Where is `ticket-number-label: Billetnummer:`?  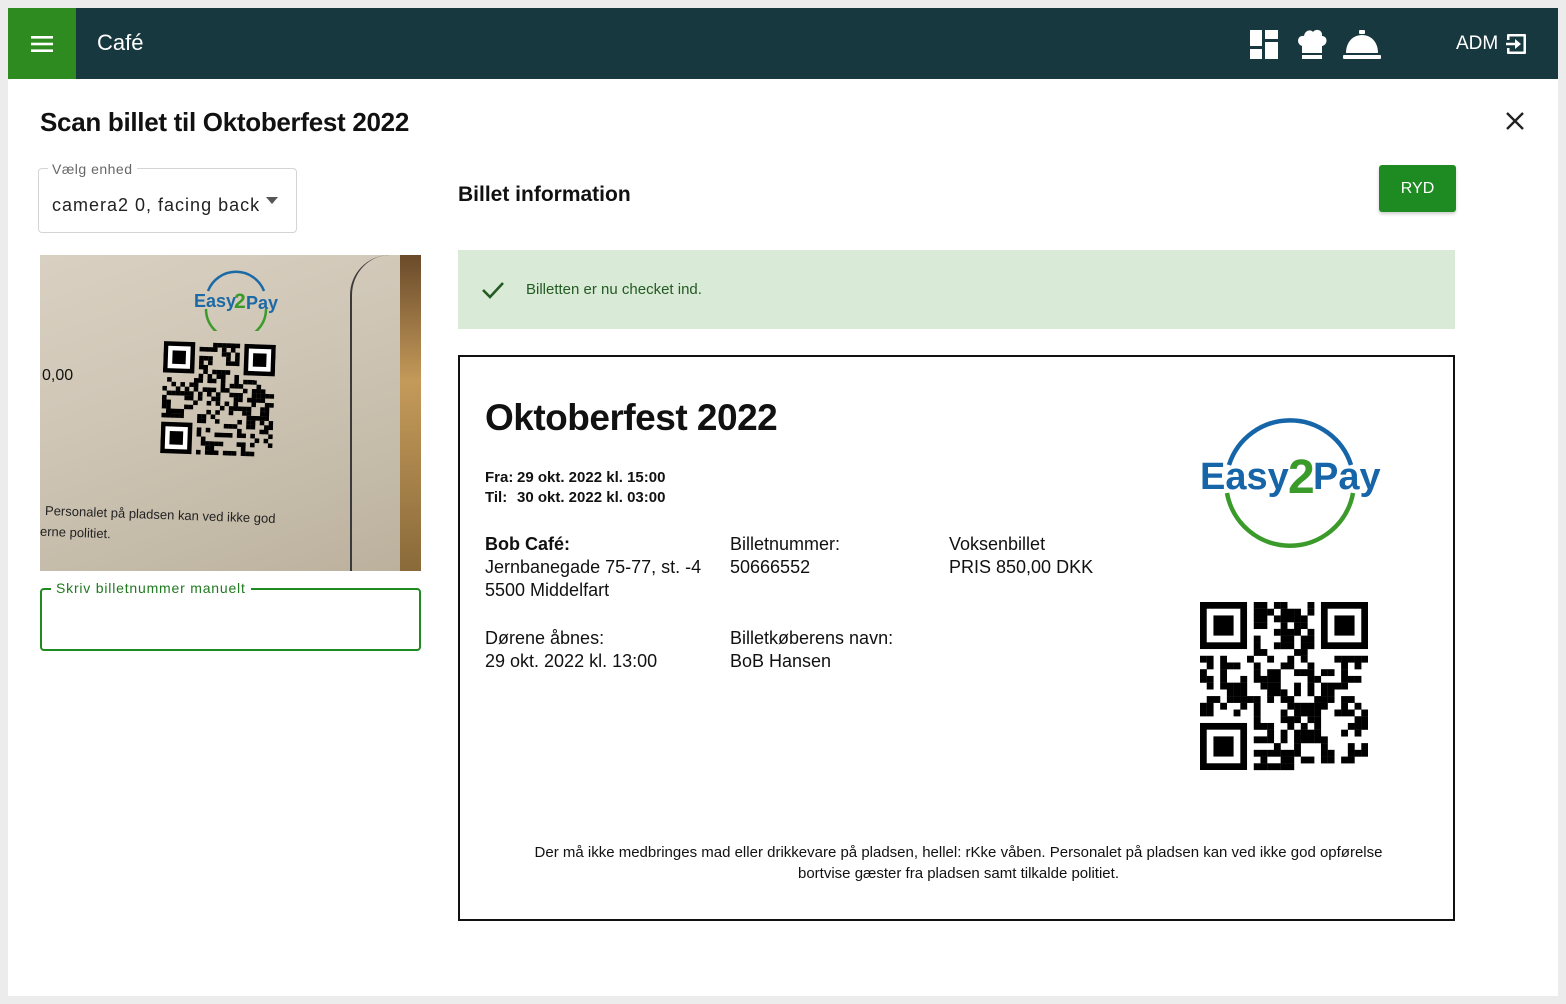 ticket-number-label: Billetnummer: is located at coordinates (785, 544).